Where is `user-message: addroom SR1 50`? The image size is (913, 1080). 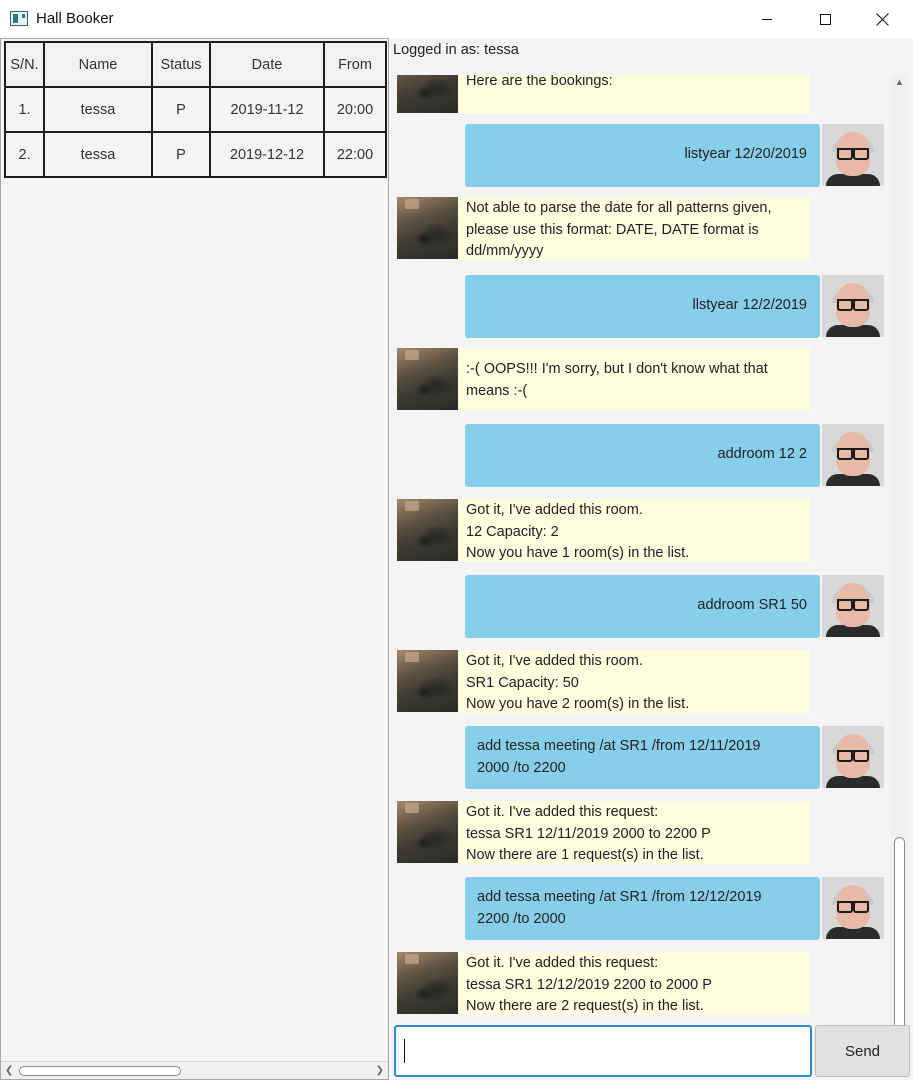 user-message: addroom SR1 50 is located at coordinates (642, 606).